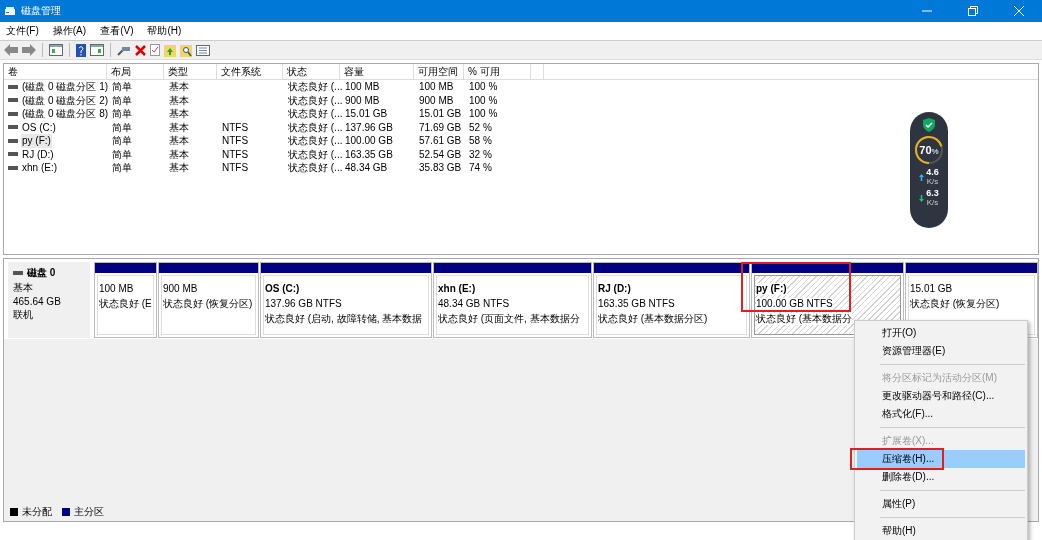 The width and height of the screenshot is (1042, 540). What do you see at coordinates (250, 71) in the screenshot?
I see `column-header: 文件系统` at bounding box center [250, 71].